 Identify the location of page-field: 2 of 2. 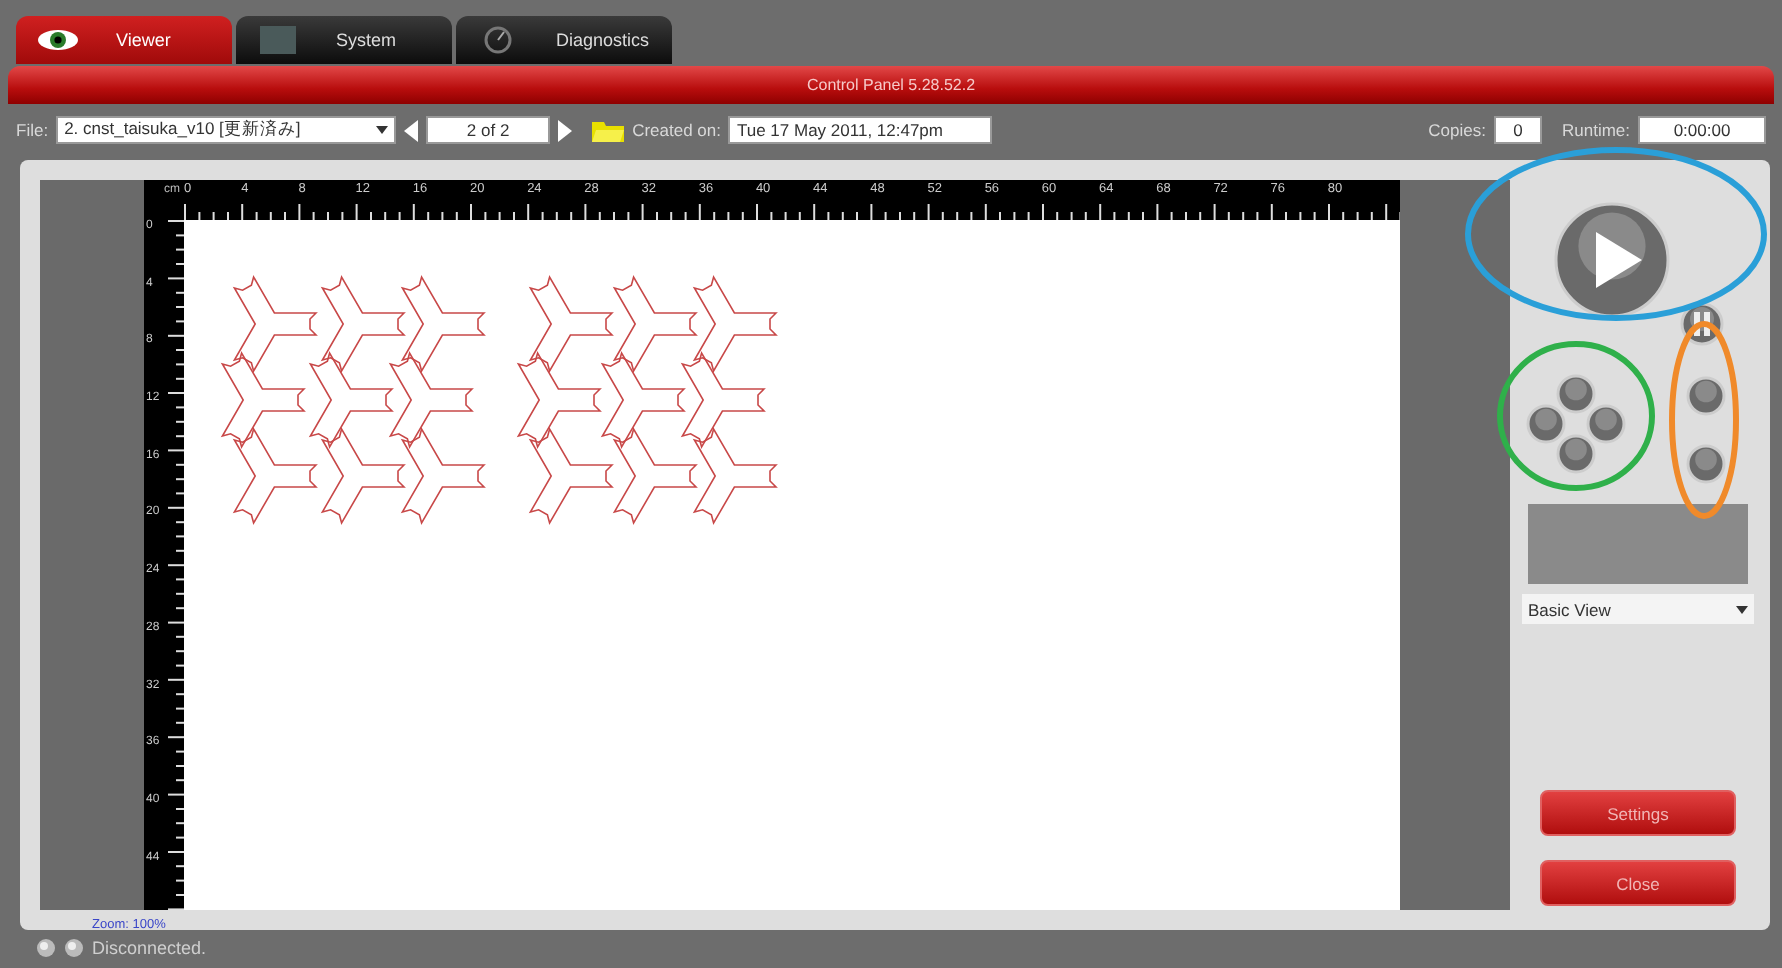
(488, 130).